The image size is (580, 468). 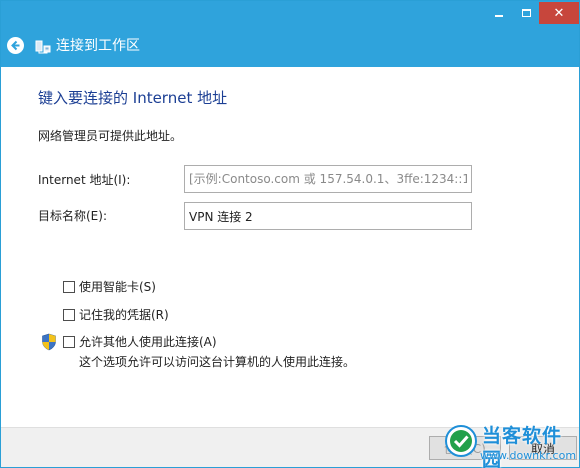 I want to click on back-button, so click(x=15, y=45).